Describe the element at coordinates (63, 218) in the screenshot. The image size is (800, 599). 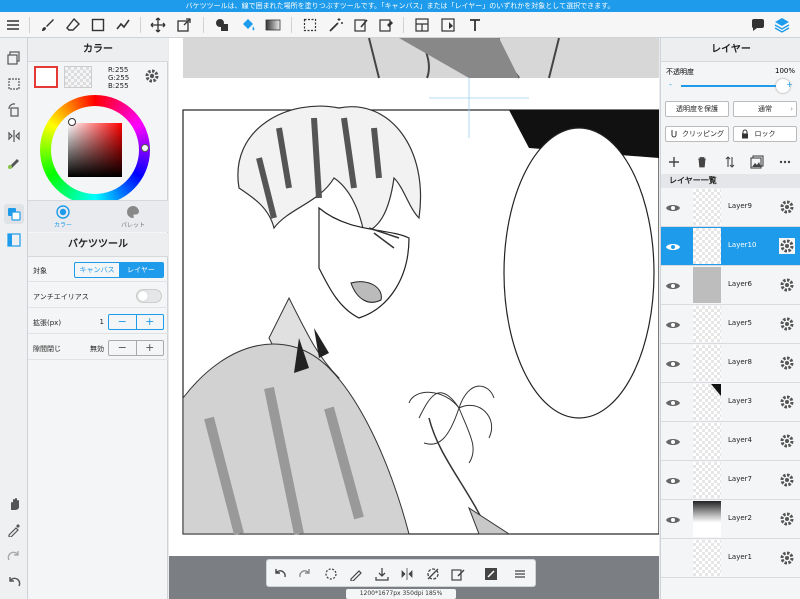
I see `tab-color: カラー` at that location.